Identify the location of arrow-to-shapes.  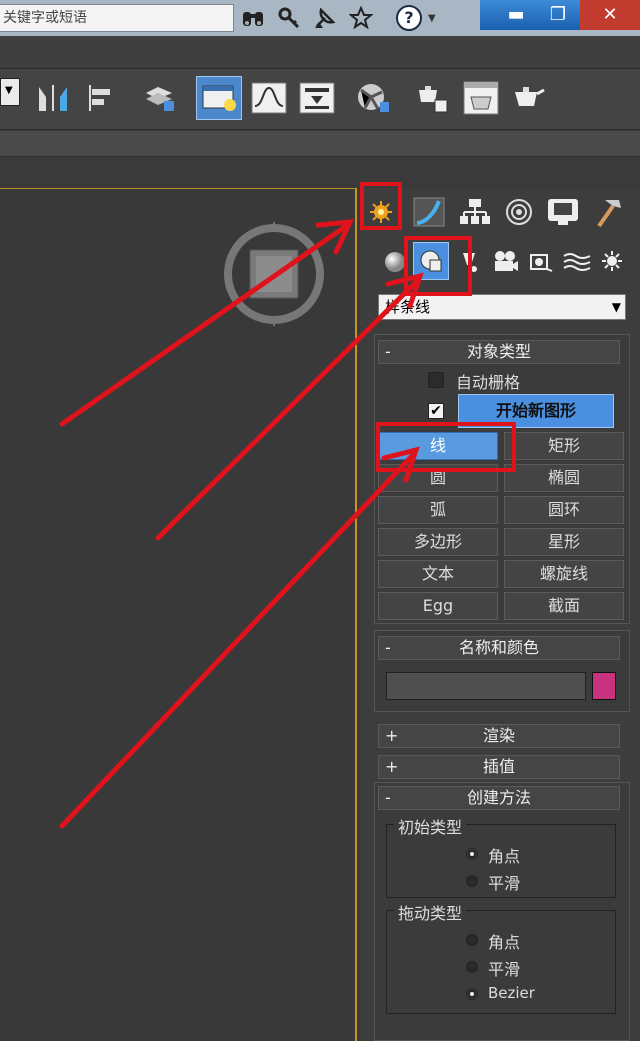
(287, 410).